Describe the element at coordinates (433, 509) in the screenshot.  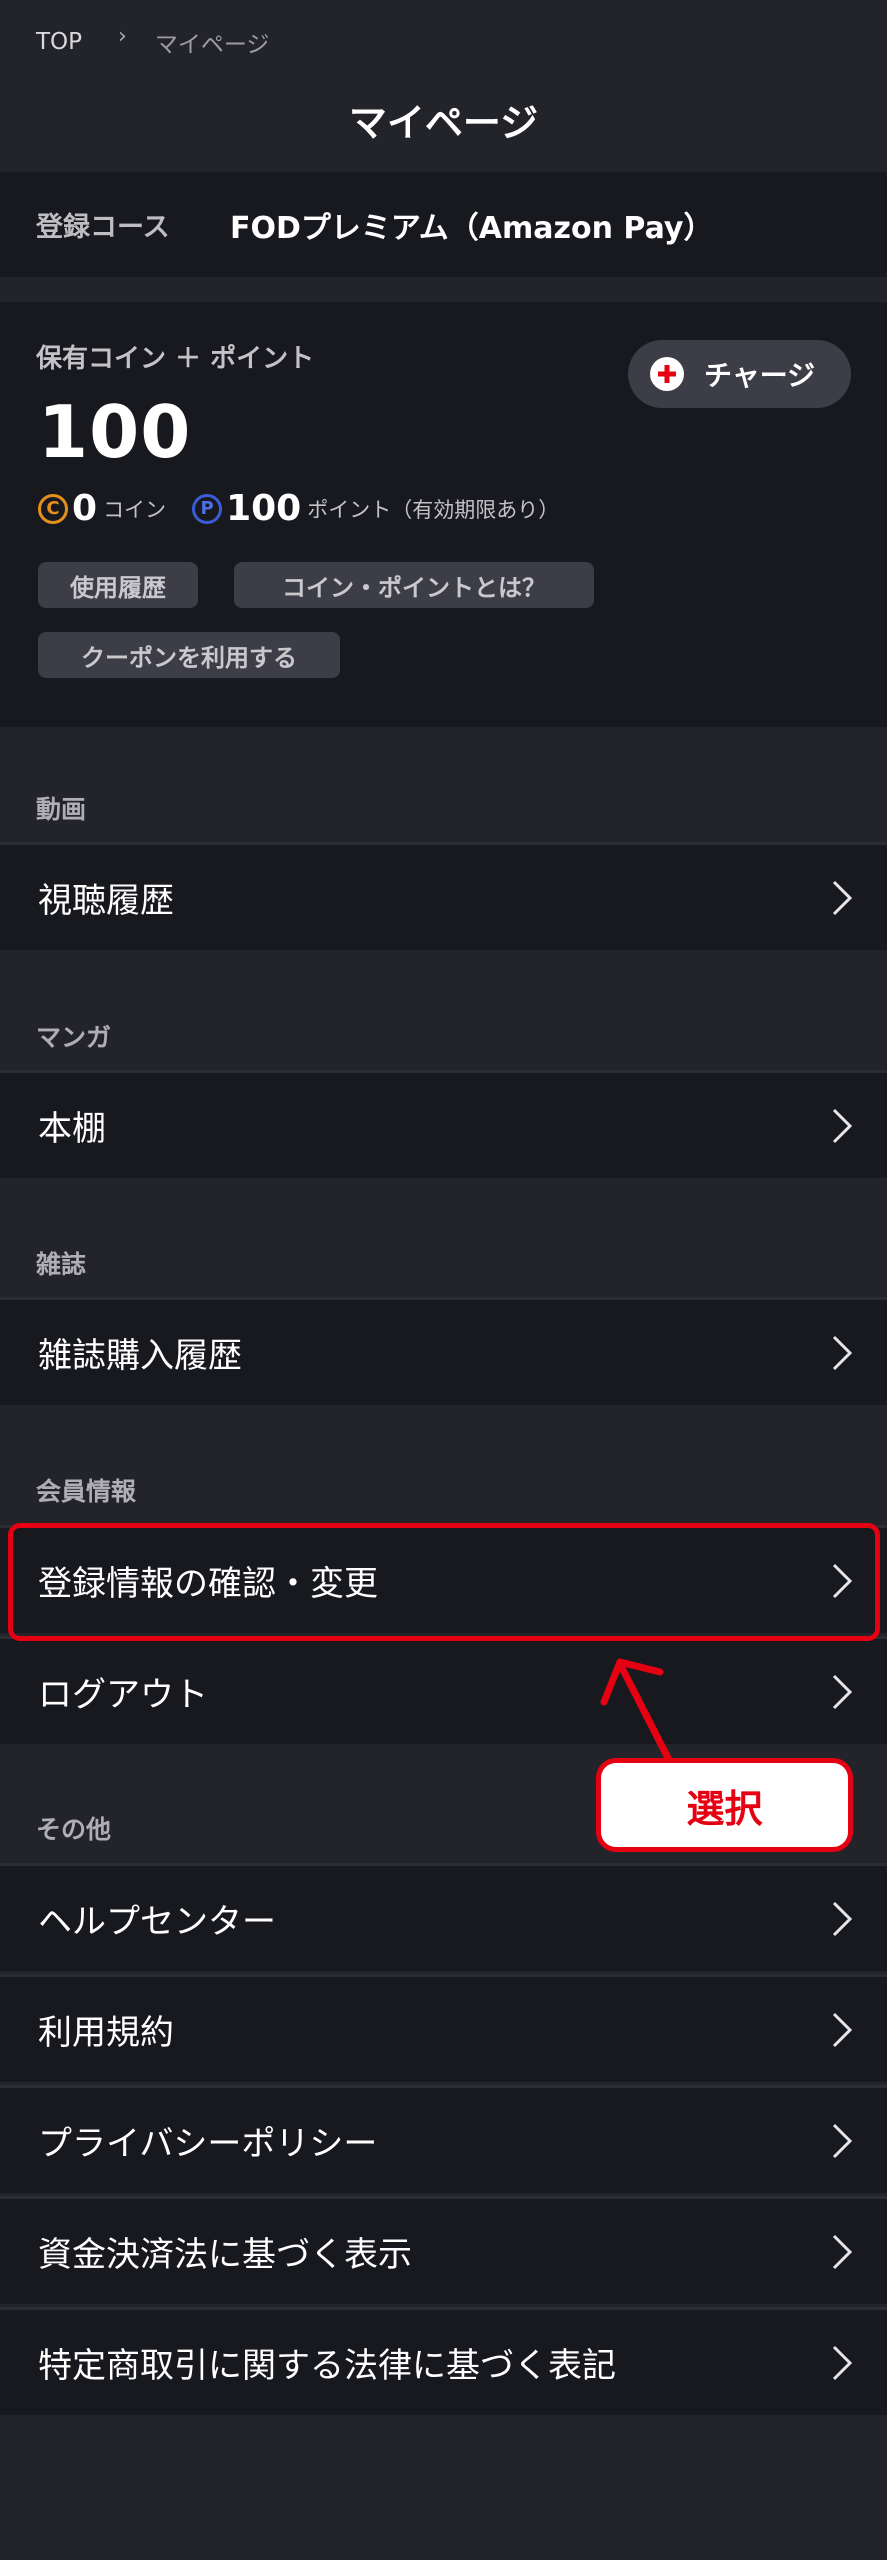
I see `point-unit: ポイント（有効期限あり）` at that location.